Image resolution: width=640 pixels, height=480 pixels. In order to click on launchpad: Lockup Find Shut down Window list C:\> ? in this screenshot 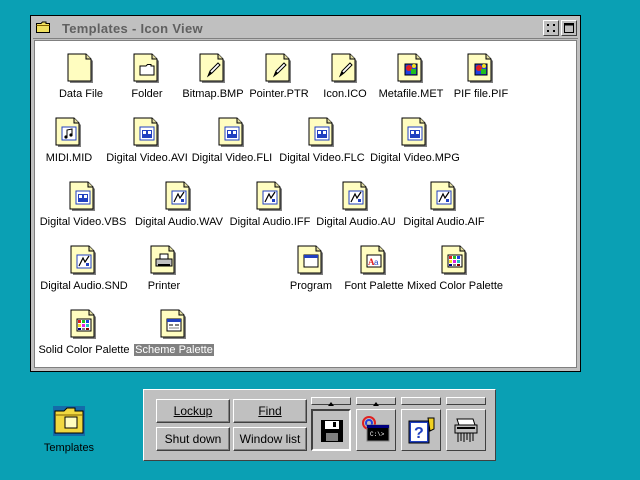, I will do `click(319, 425)`.